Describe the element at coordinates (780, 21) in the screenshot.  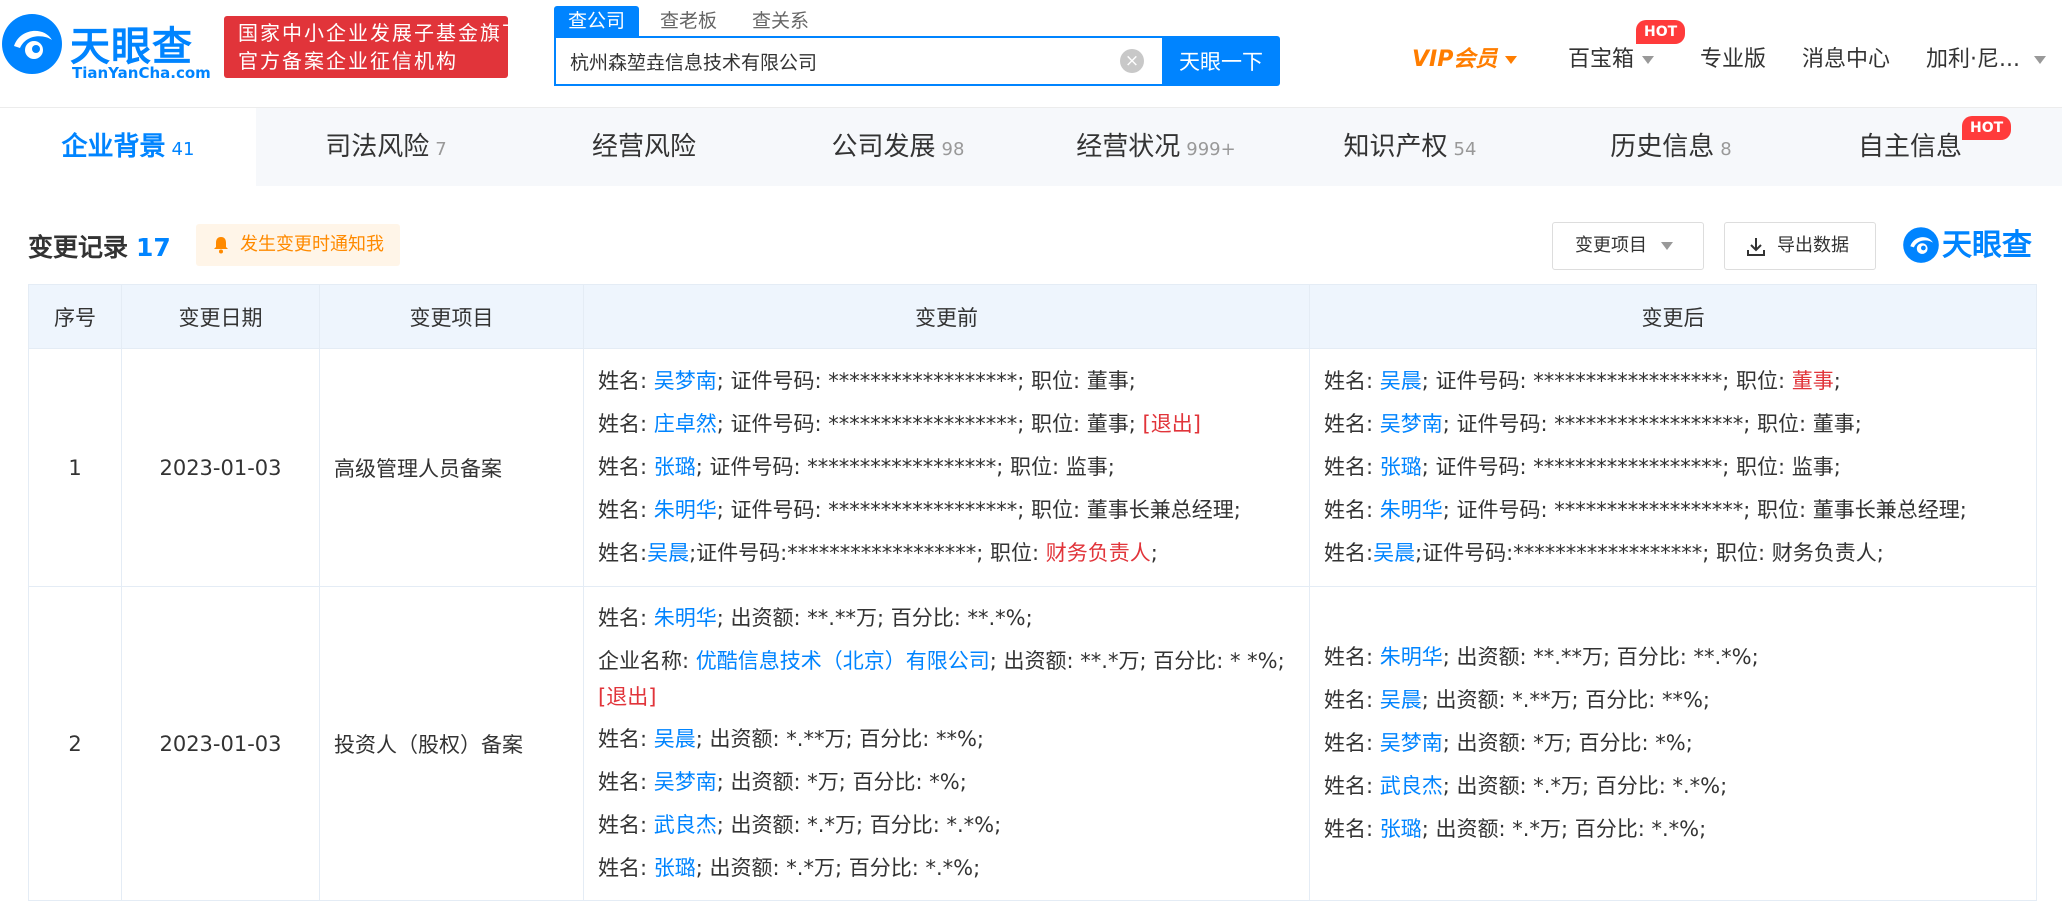
I see `search-tab-relation: 查关系` at that location.